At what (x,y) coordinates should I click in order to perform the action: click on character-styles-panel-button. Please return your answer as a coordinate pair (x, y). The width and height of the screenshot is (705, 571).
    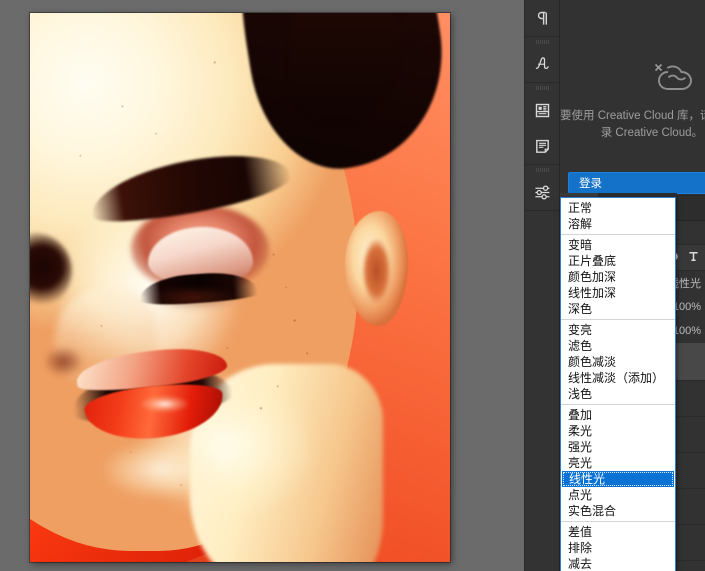
    Looking at the image, I should click on (542, 64).